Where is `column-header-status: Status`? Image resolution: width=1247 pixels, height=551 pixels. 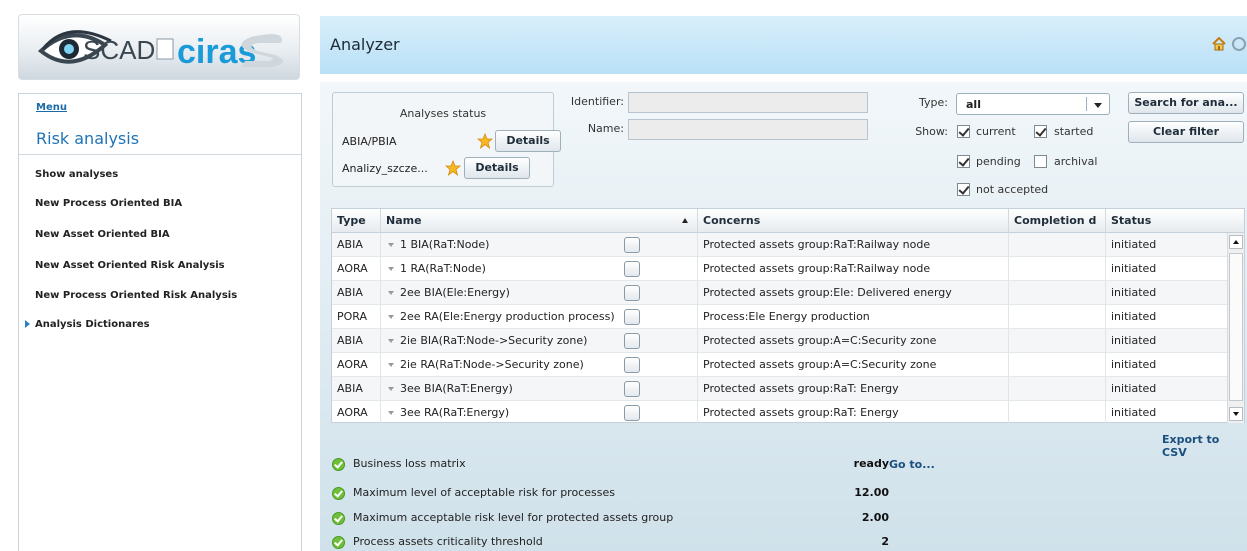 column-header-status: Status is located at coordinates (1166, 221).